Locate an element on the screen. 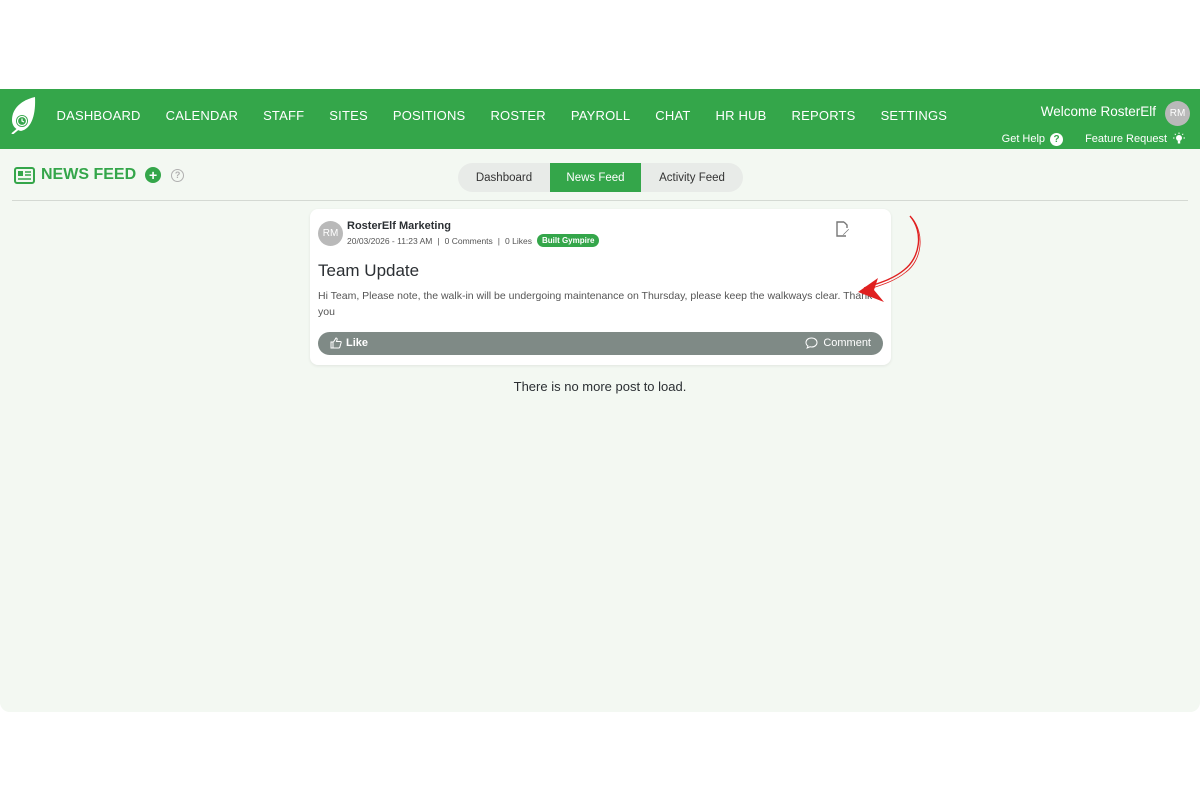 This screenshot has height=800, width=1200. nav-dashboard: DASHBOARD is located at coordinates (98, 115).